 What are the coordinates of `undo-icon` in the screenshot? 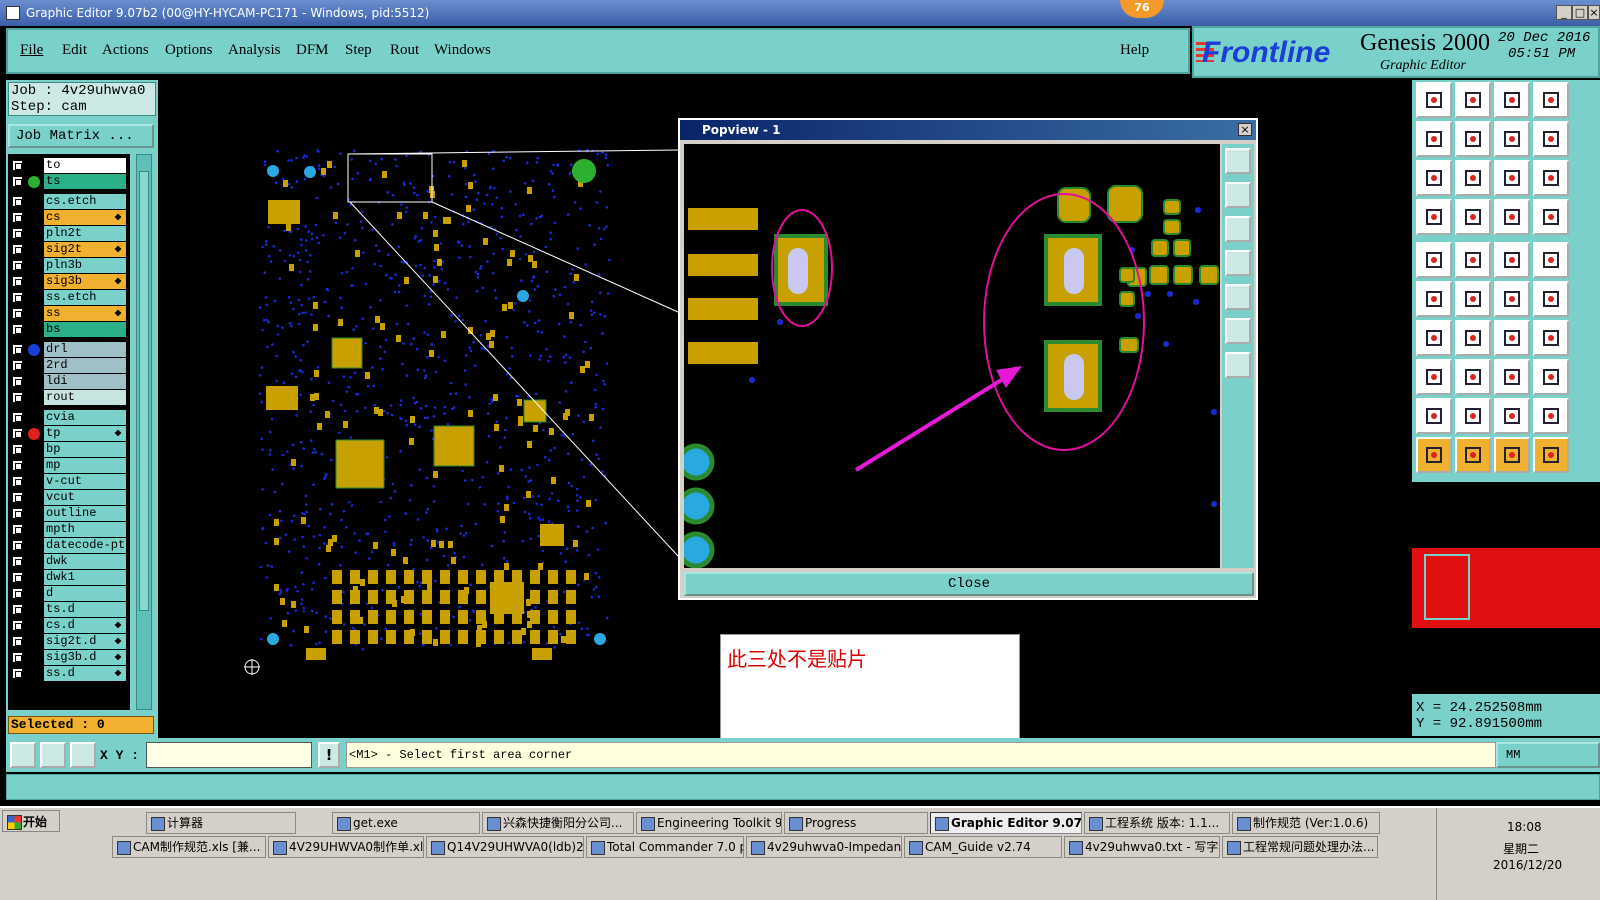 It's located at (1512, 338).